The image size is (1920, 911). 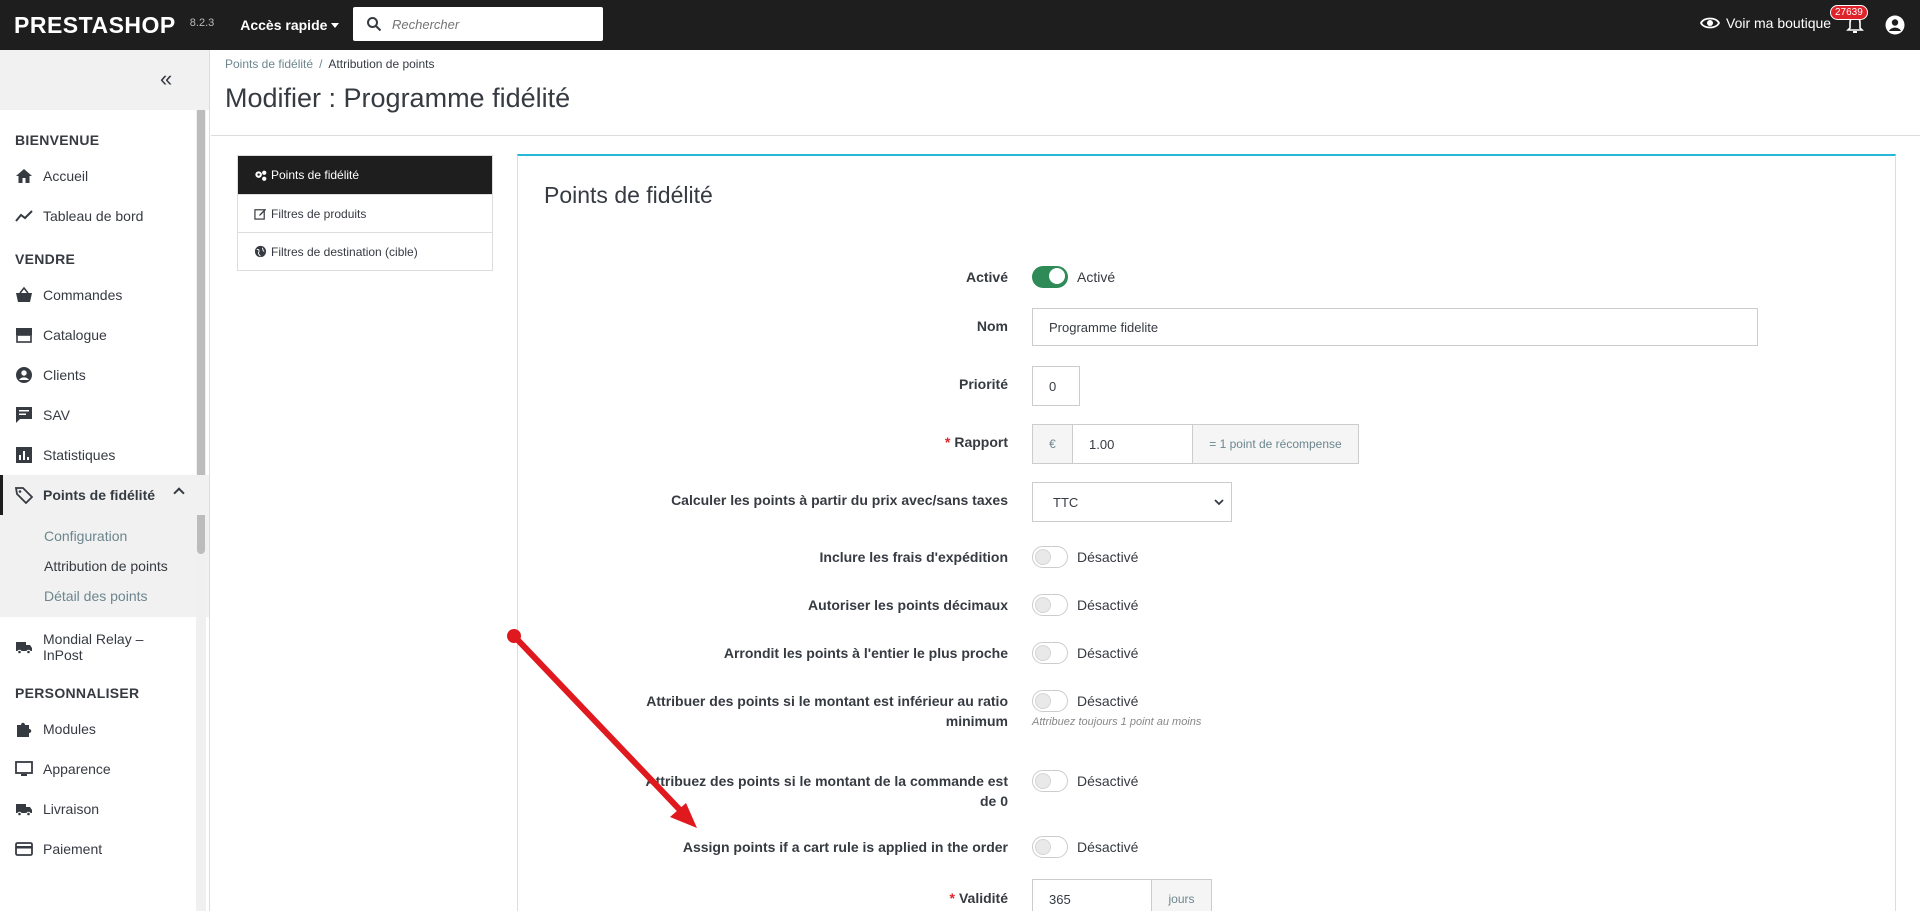 What do you see at coordinates (986, 277) in the screenshot?
I see `label-active: Activé` at bounding box center [986, 277].